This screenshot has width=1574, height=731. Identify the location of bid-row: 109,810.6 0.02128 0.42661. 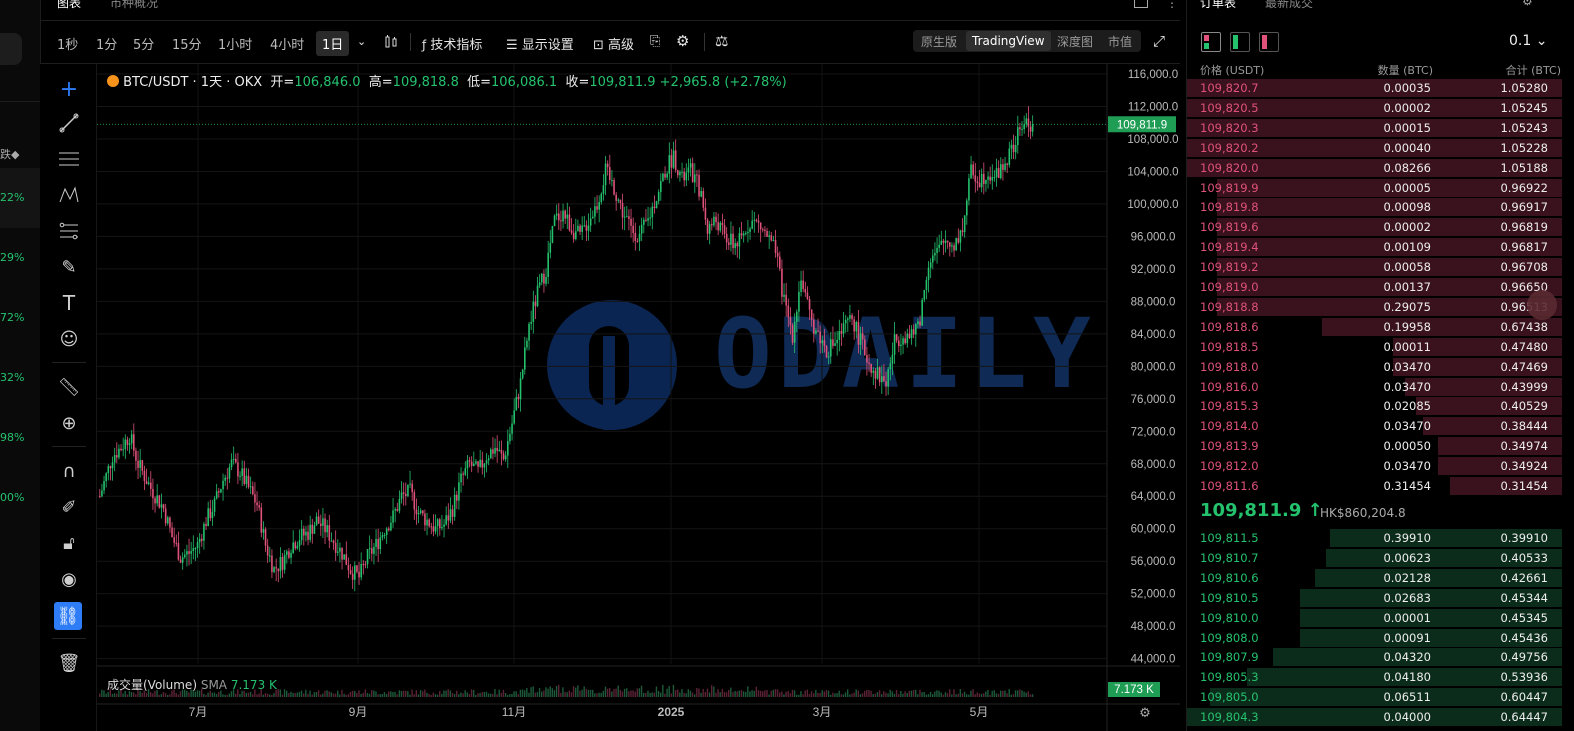
(1374, 578).